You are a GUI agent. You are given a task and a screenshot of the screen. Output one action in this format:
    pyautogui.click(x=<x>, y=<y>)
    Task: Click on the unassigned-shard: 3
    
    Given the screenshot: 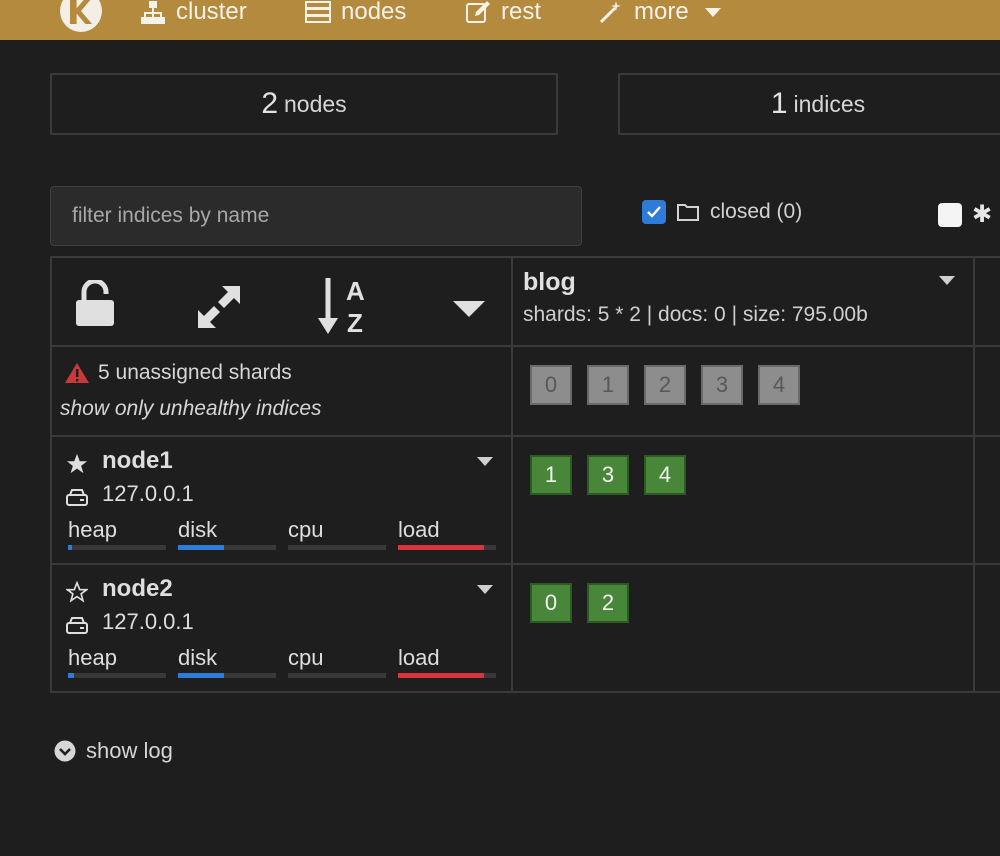 What is the action you would take?
    pyautogui.click(x=722, y=385)
    